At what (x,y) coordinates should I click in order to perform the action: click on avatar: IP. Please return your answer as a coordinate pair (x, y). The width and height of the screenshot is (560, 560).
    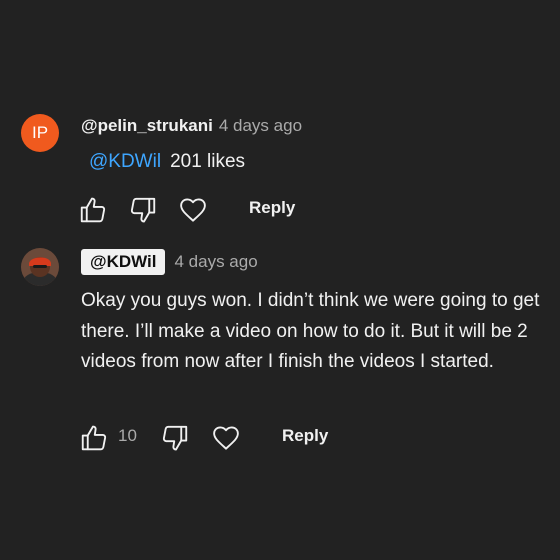
    Looking at the image, I should click on (40, 133).